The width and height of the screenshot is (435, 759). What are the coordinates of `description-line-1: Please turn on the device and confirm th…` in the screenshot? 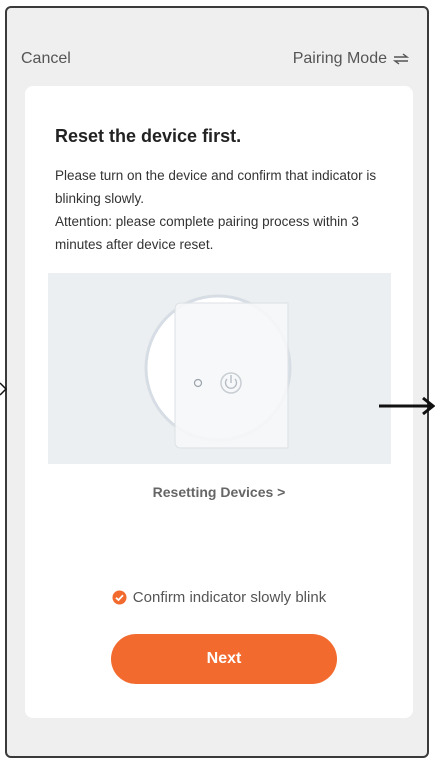 It's located at (216, 187).